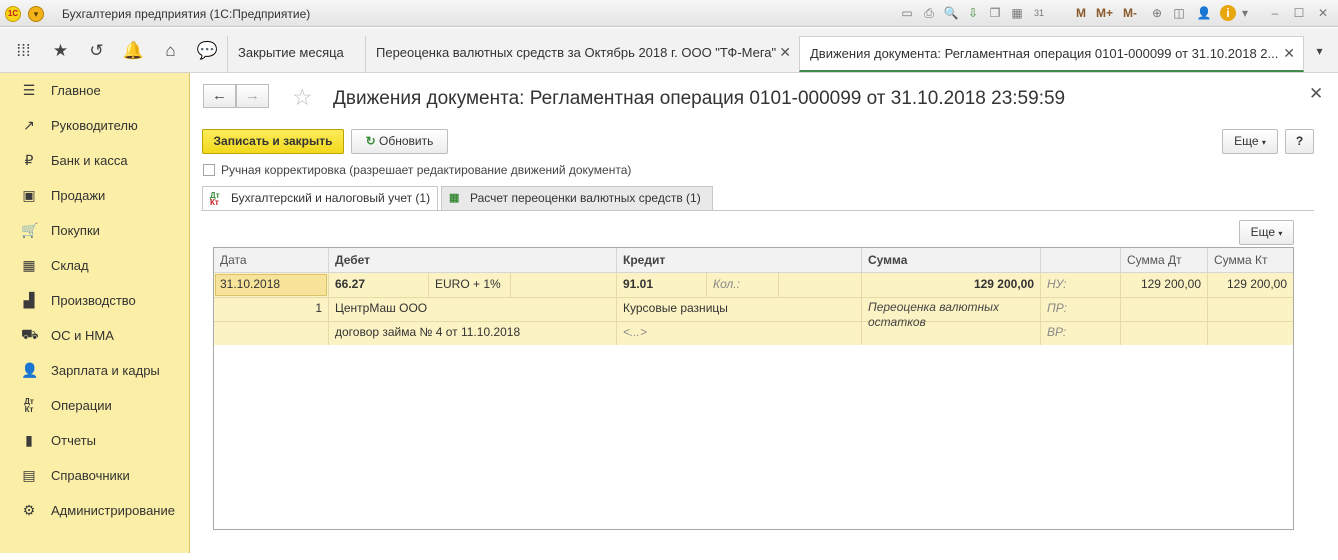 The height and width of the screenshot is (560, 1338). Describe the element at coordinates (170, 50) in the screenshot. I see `home-icon: ⌂` at that location.